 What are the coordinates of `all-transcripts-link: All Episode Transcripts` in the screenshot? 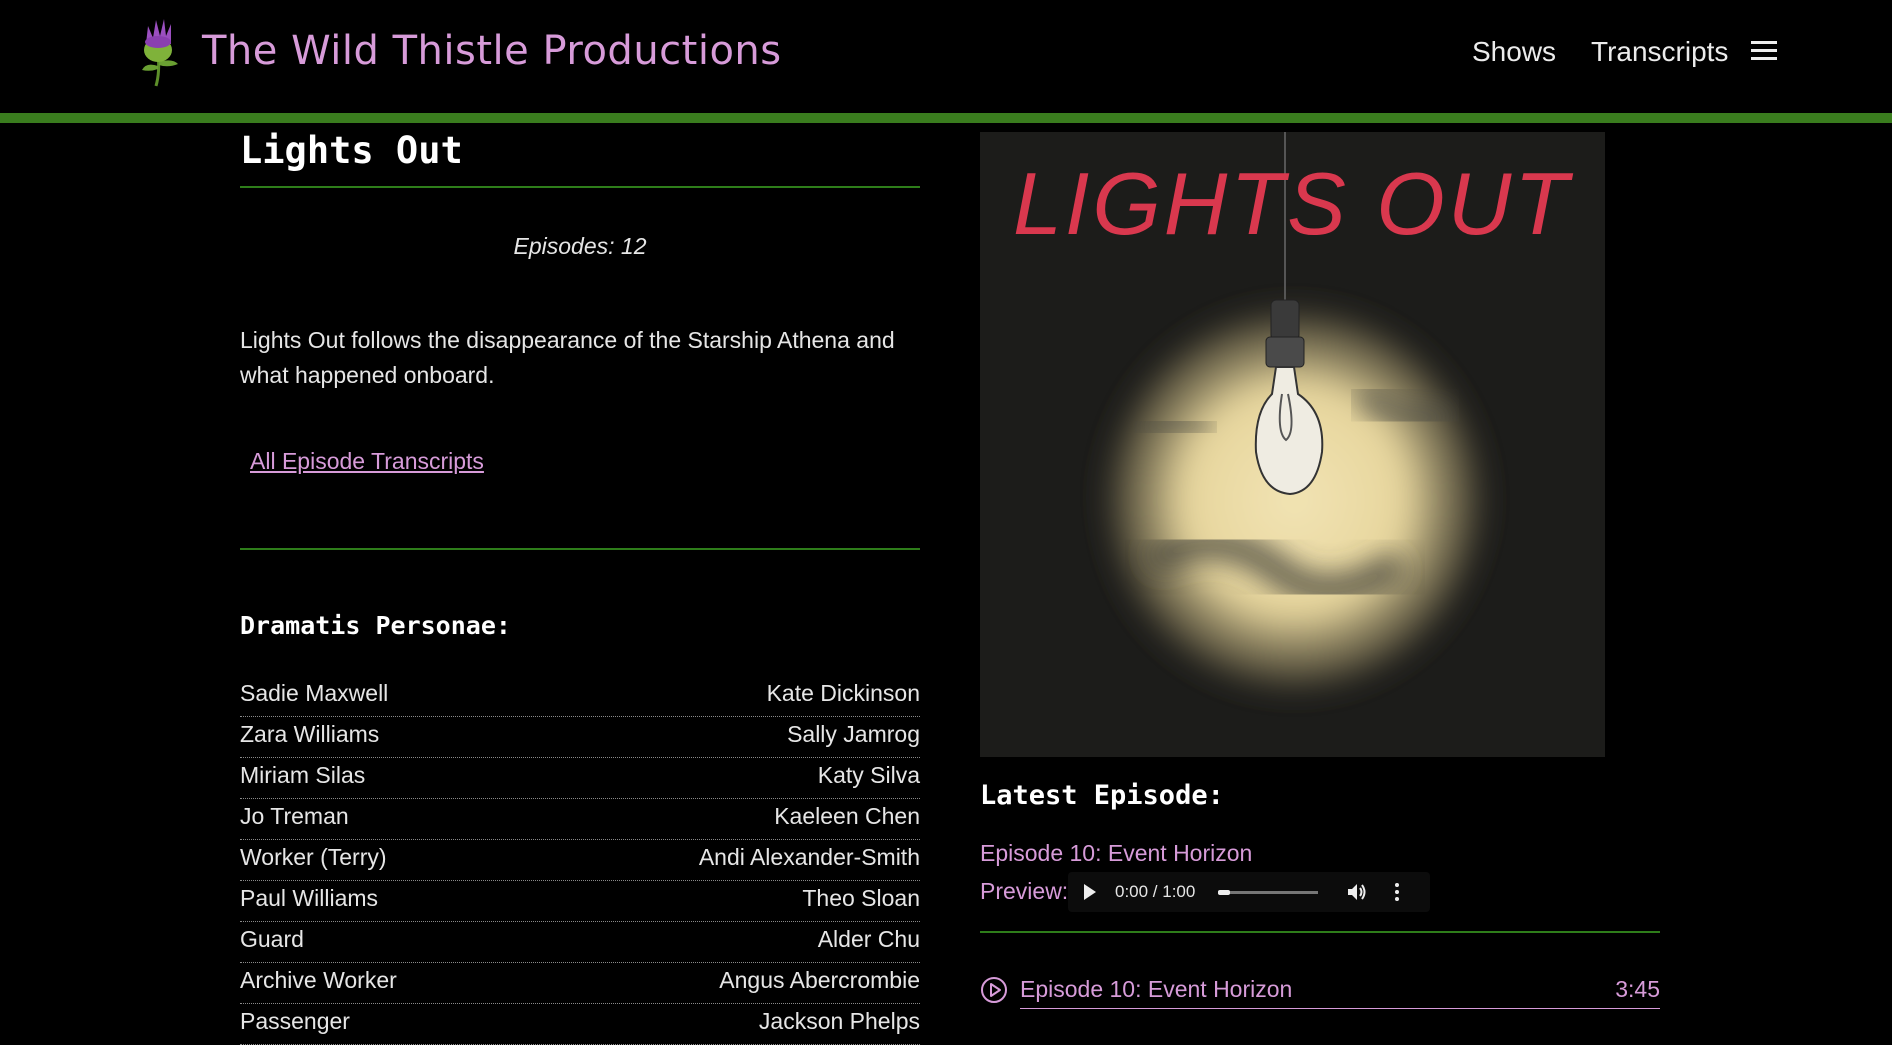 It's located at (367, 461).